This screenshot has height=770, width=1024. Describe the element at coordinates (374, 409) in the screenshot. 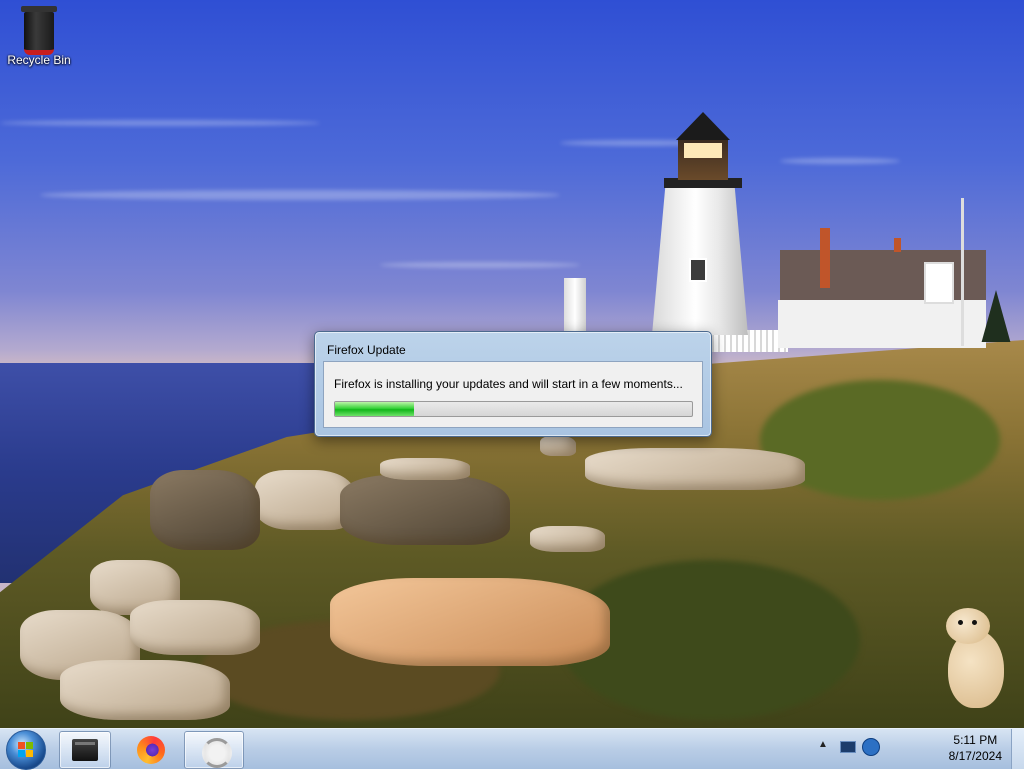

I see `progress-fill` at that location.